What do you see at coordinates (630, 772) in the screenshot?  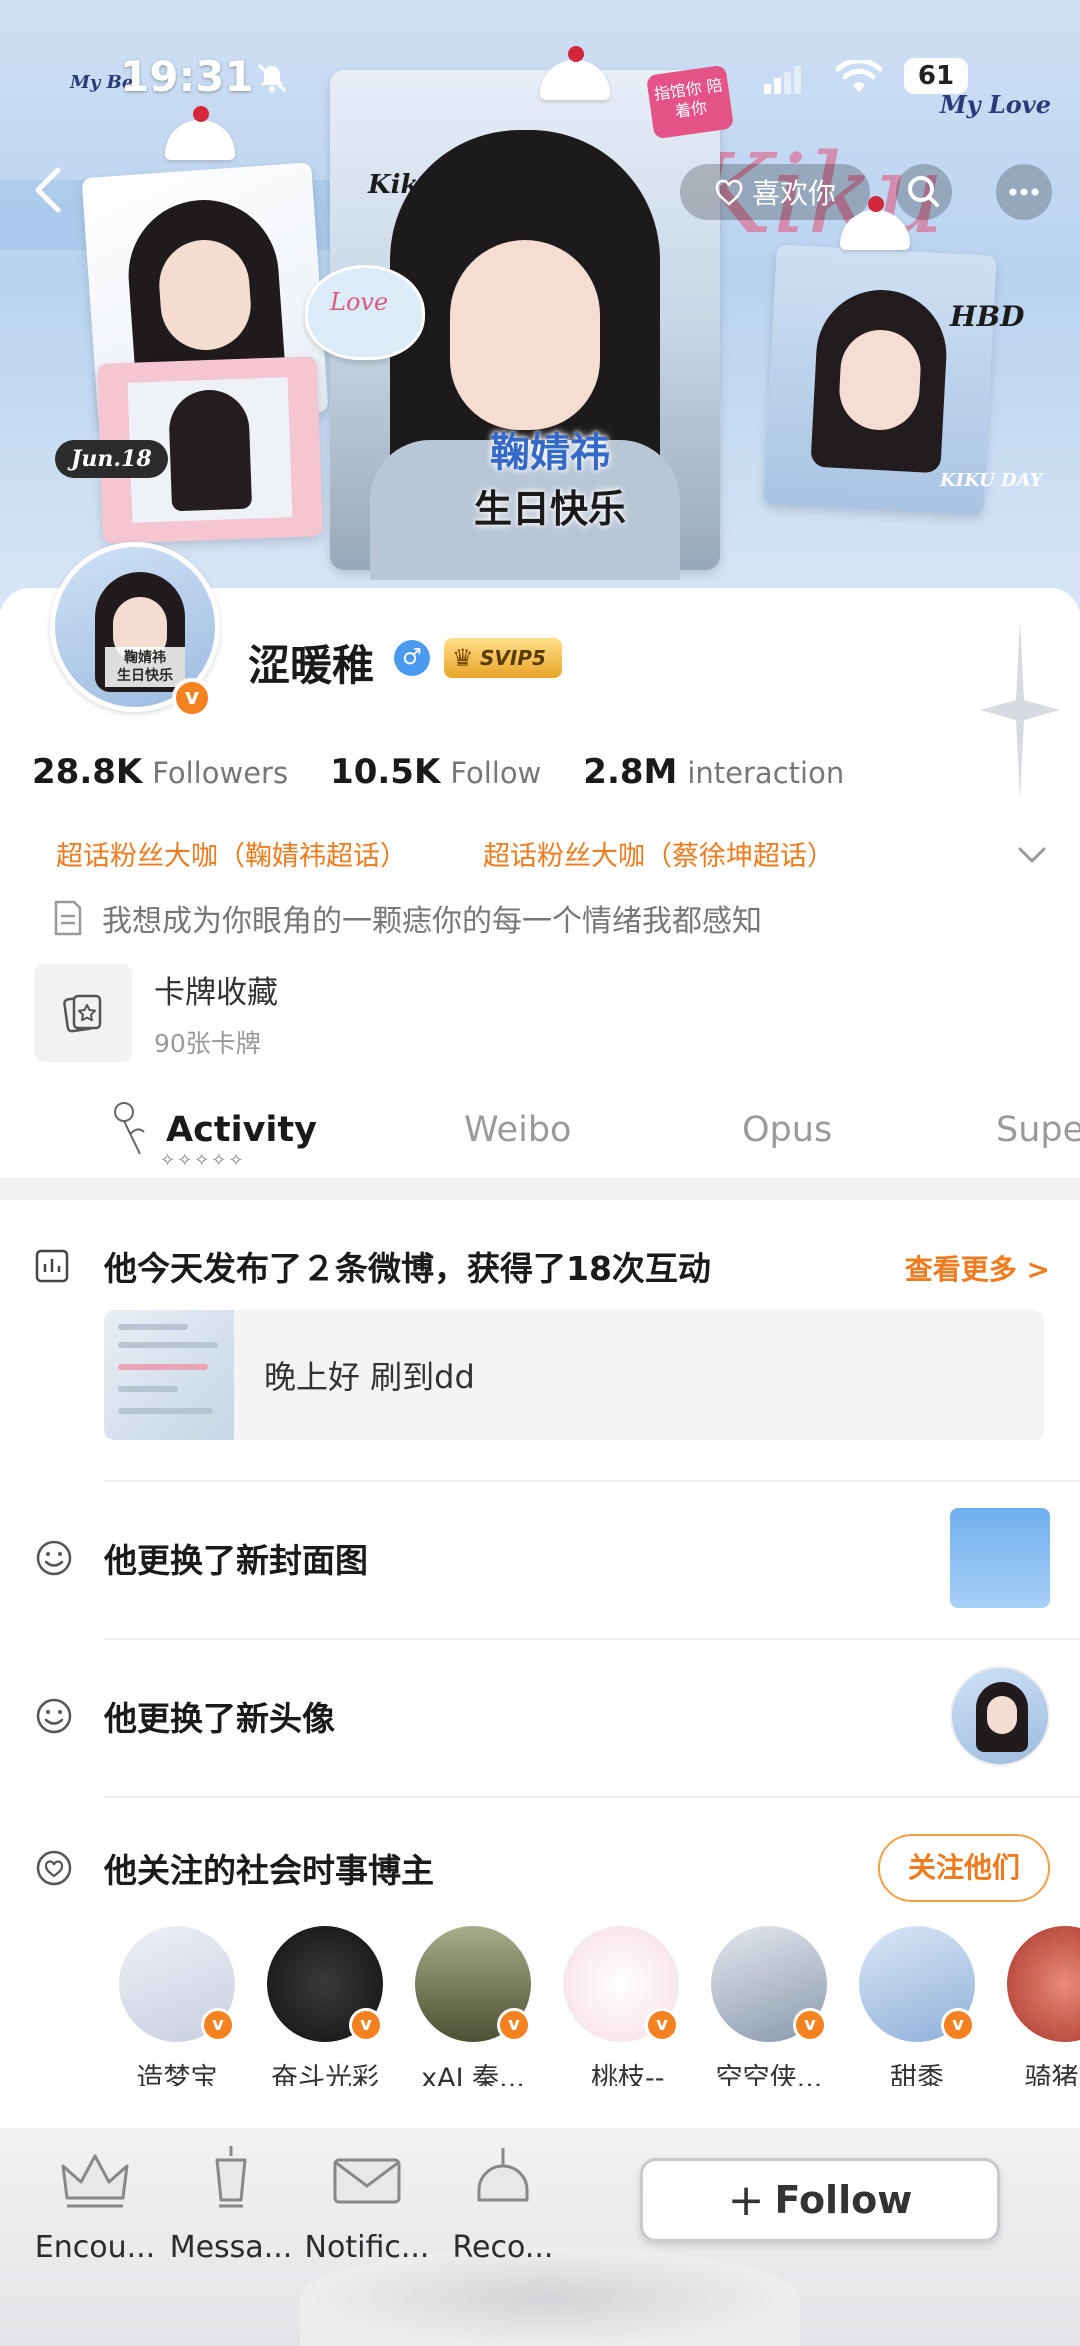 I see `interaction-count: 2.8M` at bounding box center [630, 772].